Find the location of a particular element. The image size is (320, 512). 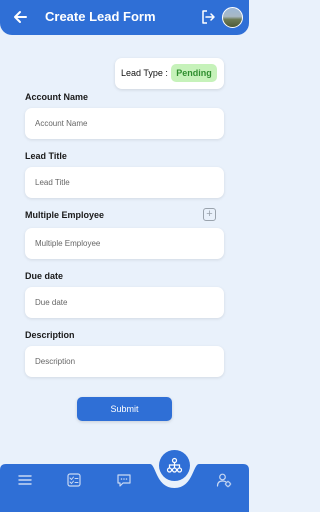

add-icon: + is located at coordinates (209, 214).